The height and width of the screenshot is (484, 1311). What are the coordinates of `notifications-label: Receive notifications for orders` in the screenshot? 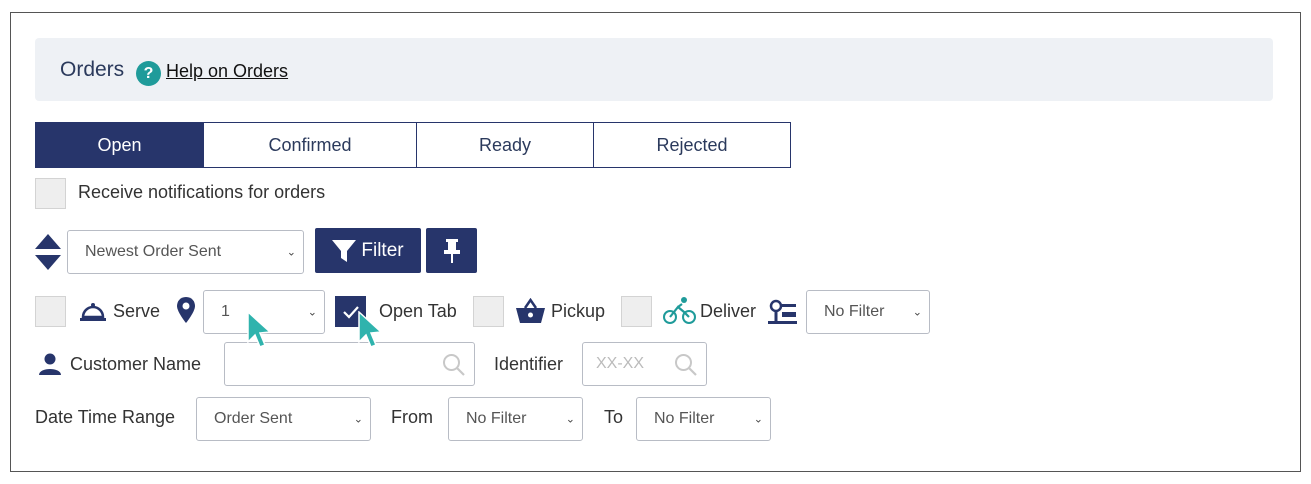 It's located at (202, 192).